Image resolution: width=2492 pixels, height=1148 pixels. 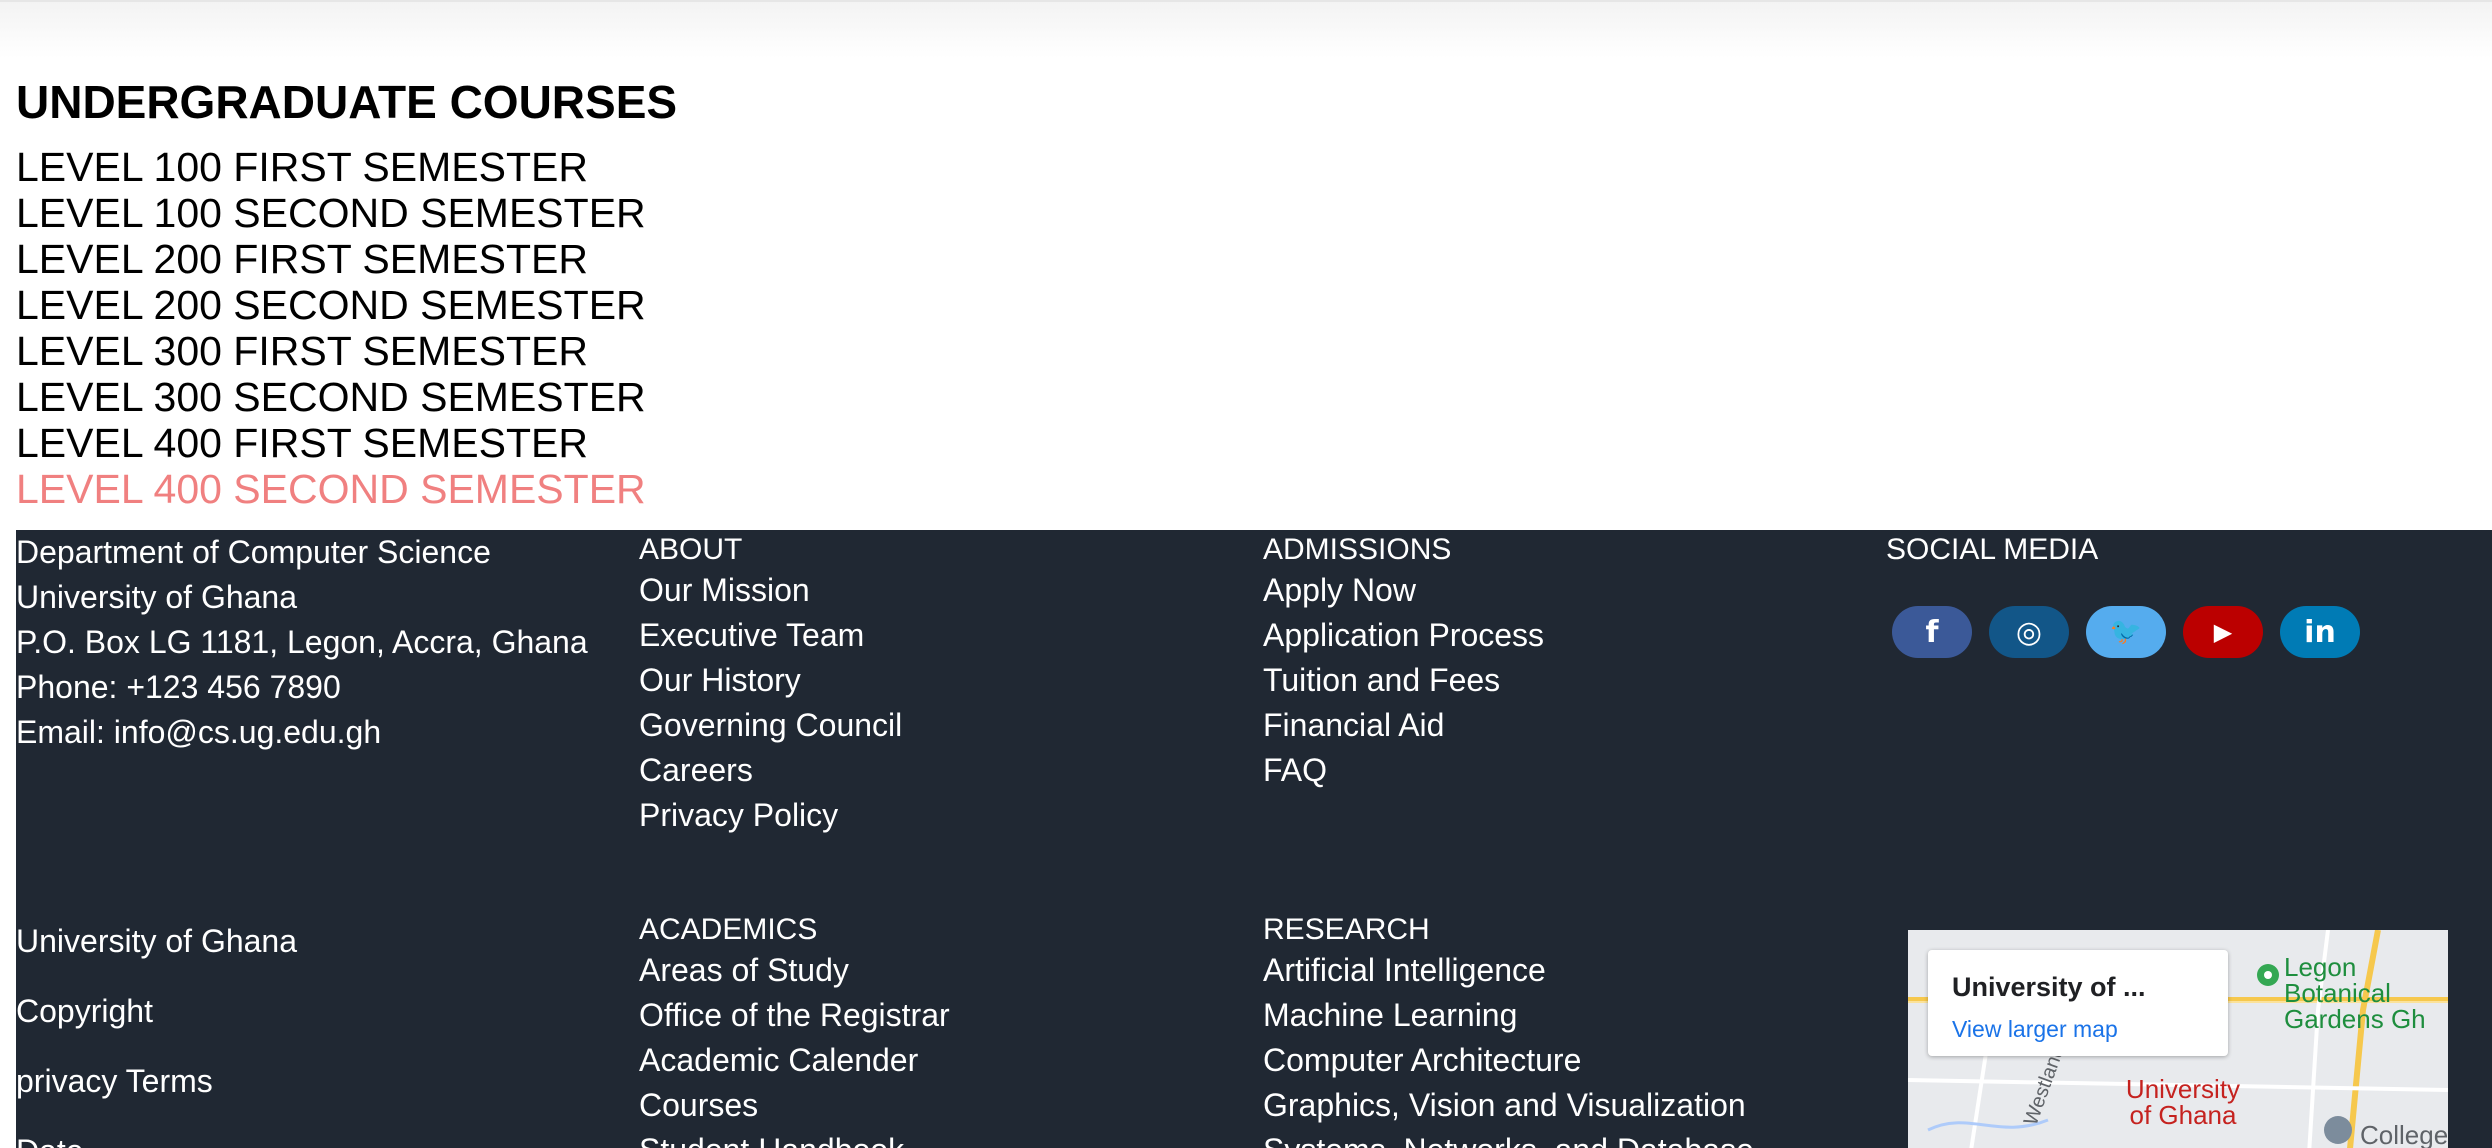 I want to click on admissions-link-tuition-fees: Tuition and Fees, so click(x=1563, y=680).